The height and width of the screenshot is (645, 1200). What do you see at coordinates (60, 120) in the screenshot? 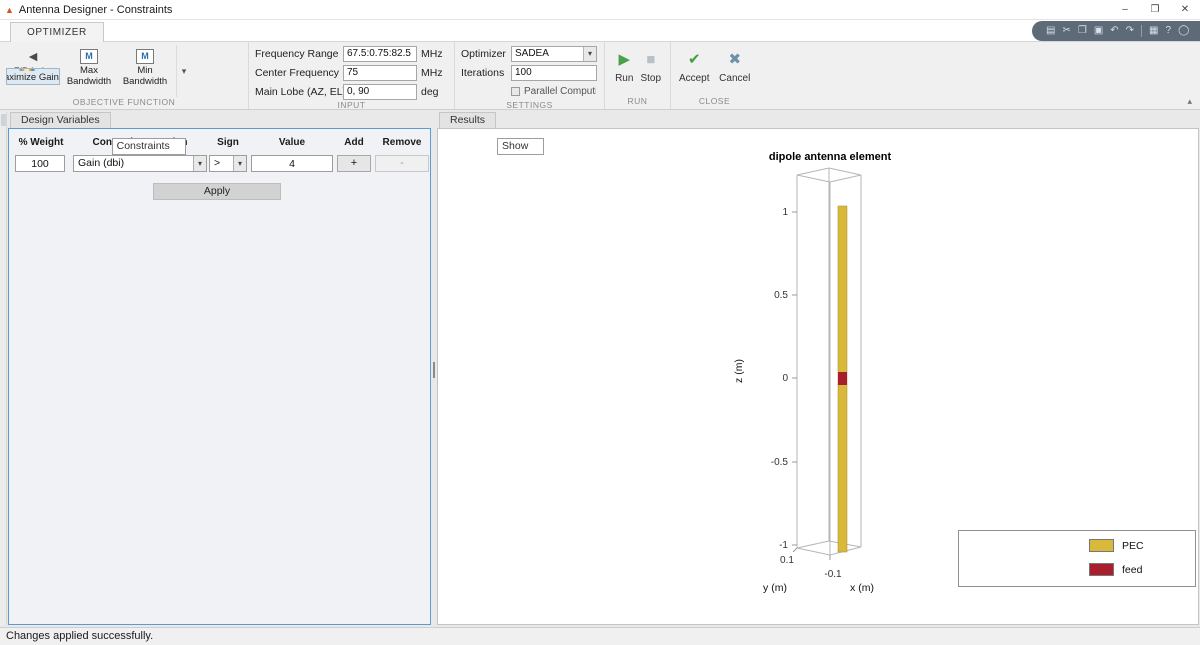
I see `tab-design-variables: Design Variables` at bounding box center [60, 120].